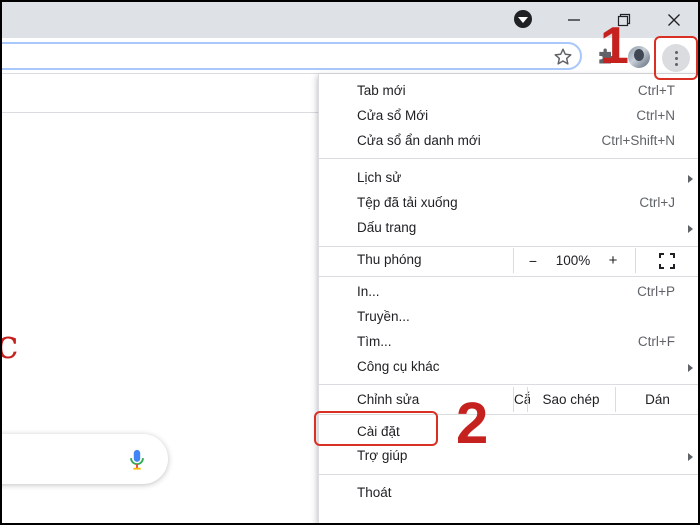  I want to click on menu-item-print: In... Ctrl+P, so click(508, 292).